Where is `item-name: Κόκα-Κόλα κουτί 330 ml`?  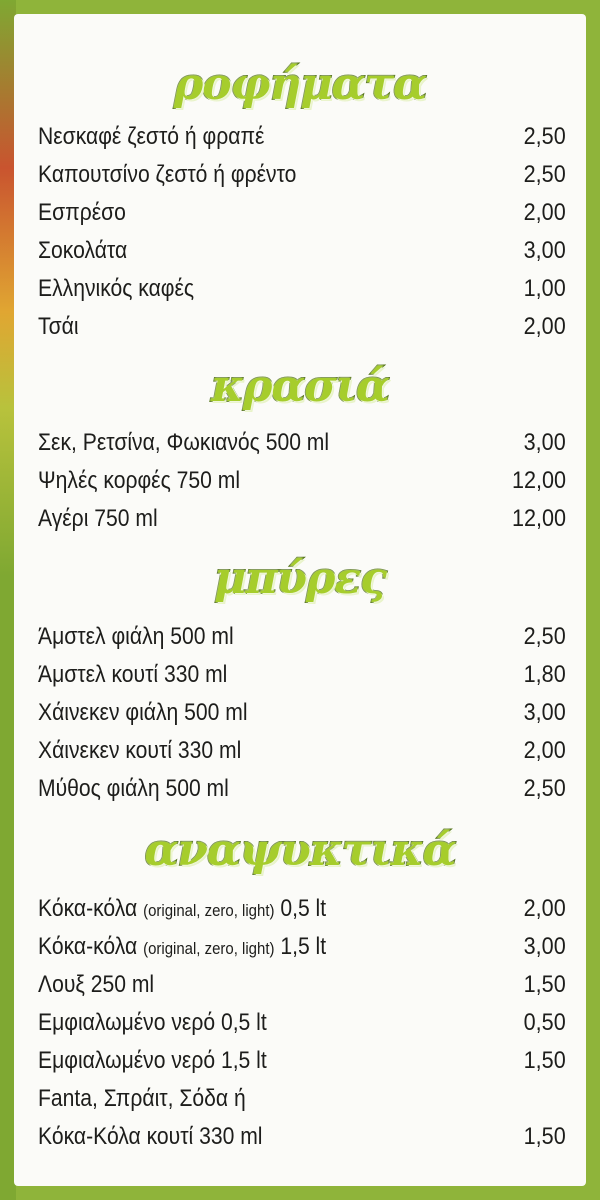 item-name: Κόκα-Κόλα κουτί 330 ml is located at coordinates (150, 1136).